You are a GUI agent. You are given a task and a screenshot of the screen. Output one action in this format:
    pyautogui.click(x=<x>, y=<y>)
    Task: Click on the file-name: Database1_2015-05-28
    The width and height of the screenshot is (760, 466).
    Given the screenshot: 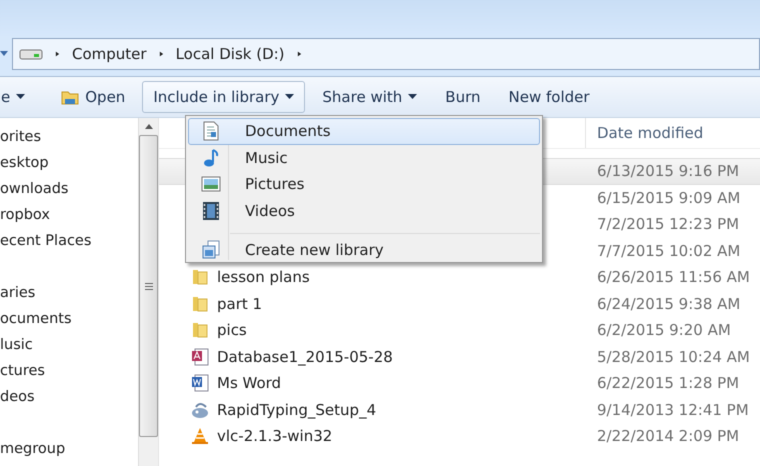 What is the action you would take?
    pyautogui.click(x=305, y=357)
    